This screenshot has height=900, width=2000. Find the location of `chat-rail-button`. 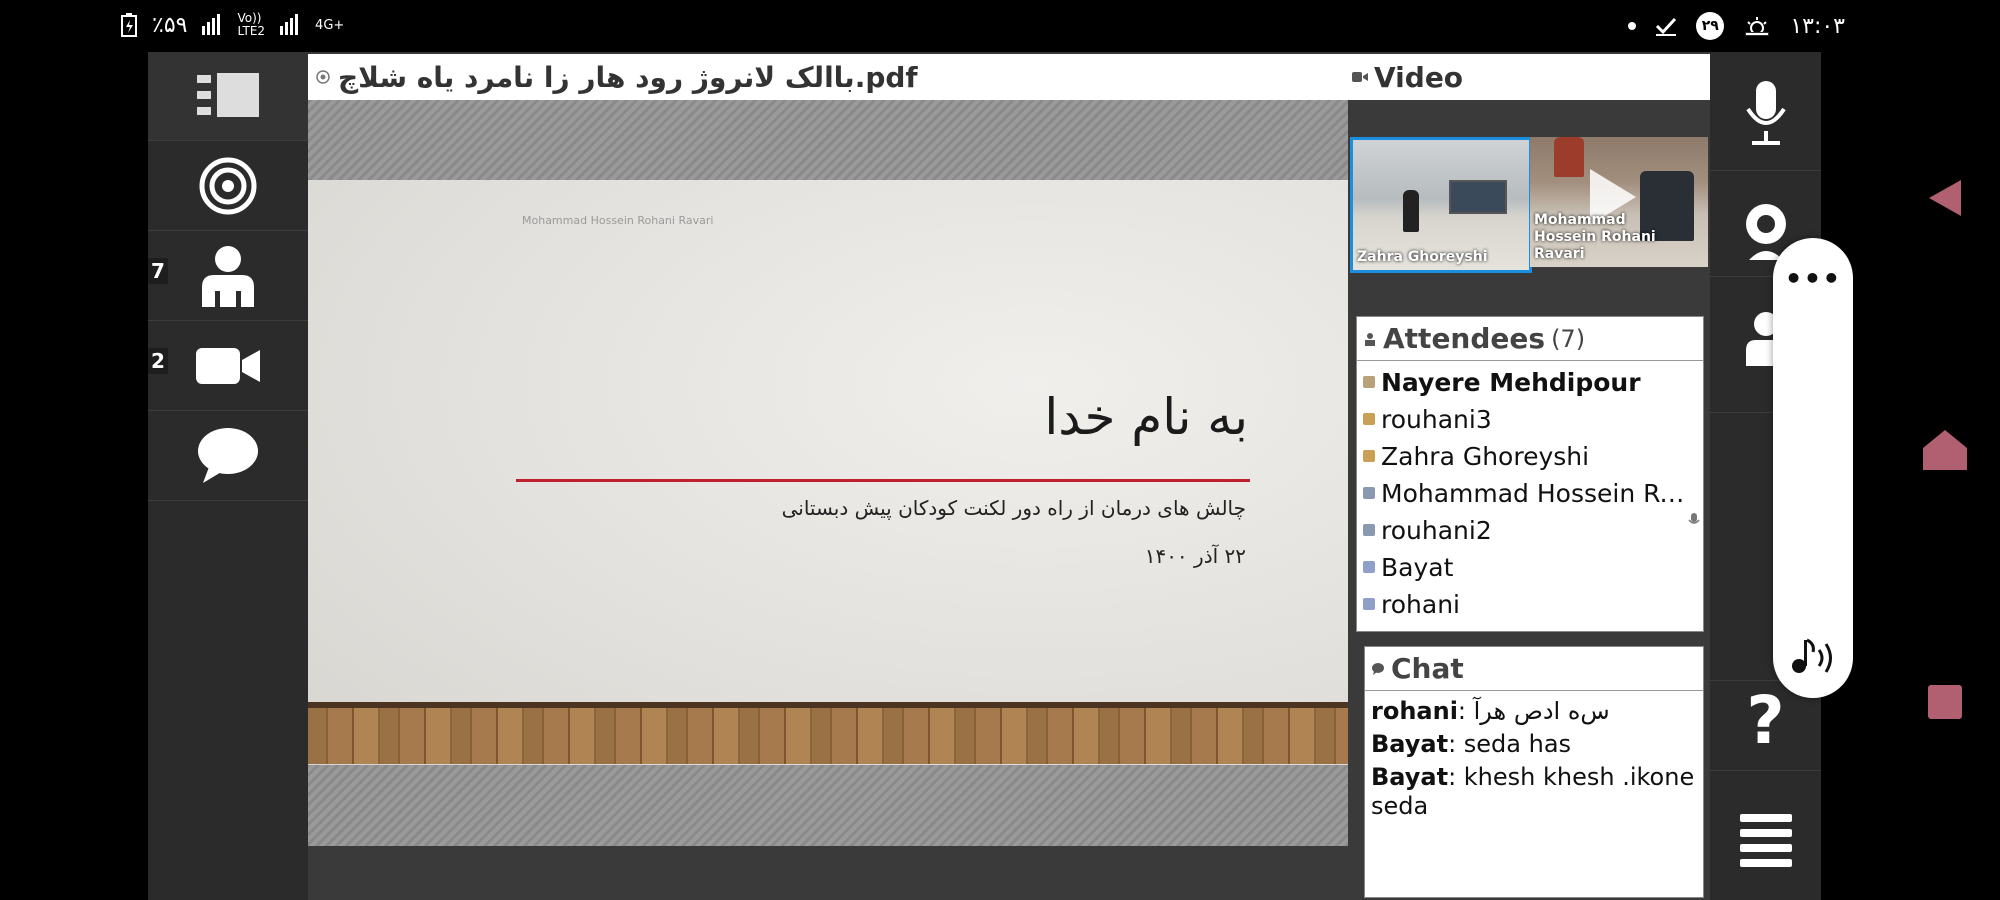

chat-rail-button is located at coordinates (228, 456).